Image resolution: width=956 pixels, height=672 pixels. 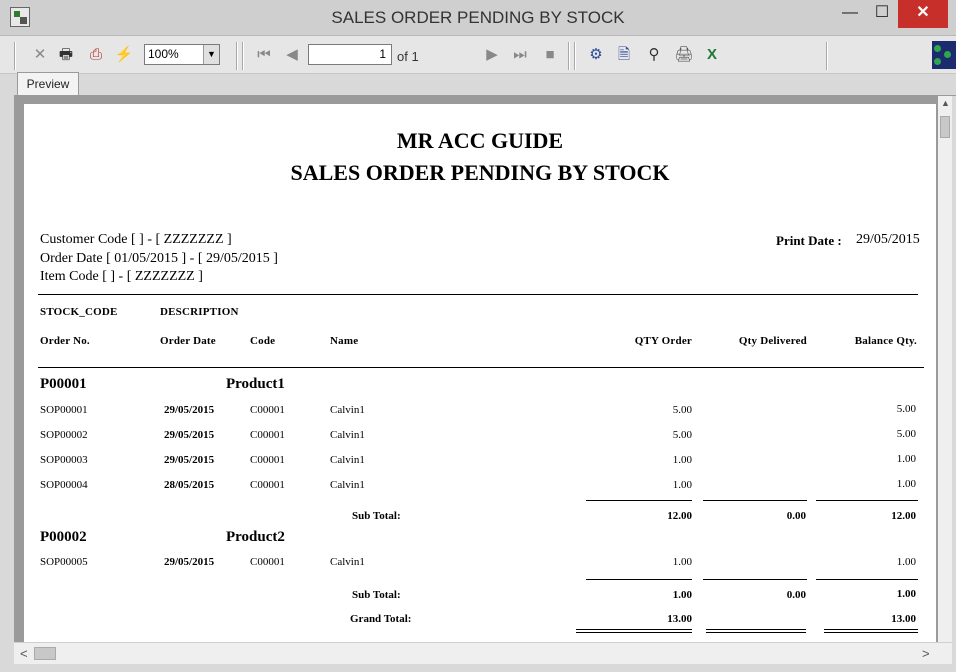 I want to click on report-title: SALES ORDER PENDING BY STOCK, so click(x=480, y=172).